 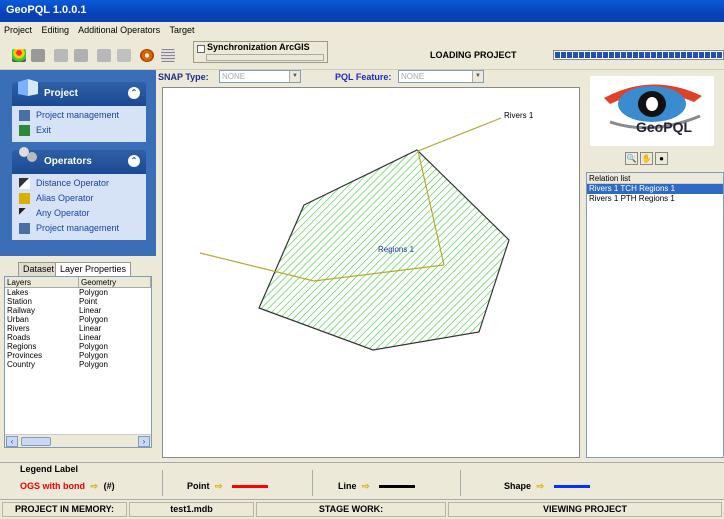 What do you see at coordinates (201, 49) in the screenshot?
I see `sync-checkbox` at bounding box center [201, 49].